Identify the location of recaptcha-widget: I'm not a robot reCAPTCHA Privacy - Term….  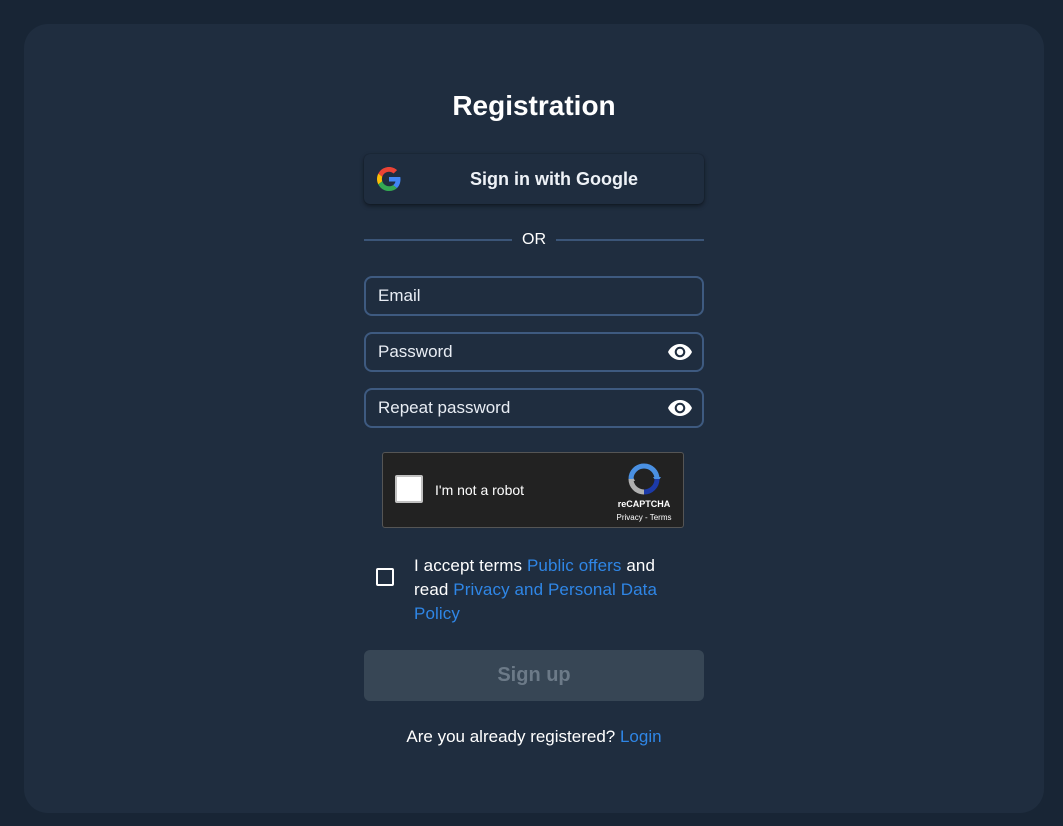
(533, 490).